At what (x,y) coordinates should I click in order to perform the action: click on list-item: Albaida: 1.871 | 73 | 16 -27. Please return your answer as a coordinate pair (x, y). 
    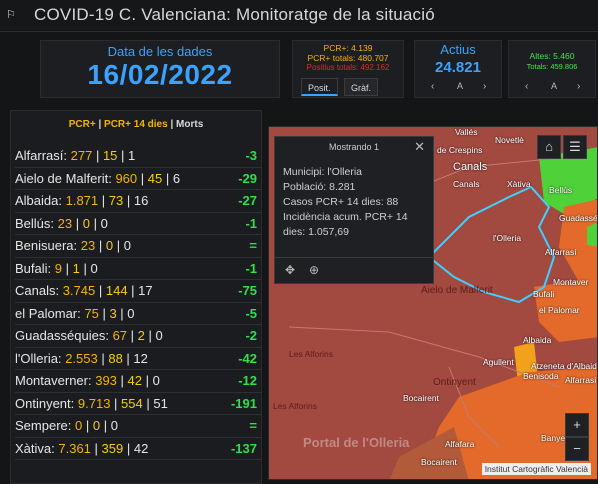
    Looking at the image, I should click on (138, 201).